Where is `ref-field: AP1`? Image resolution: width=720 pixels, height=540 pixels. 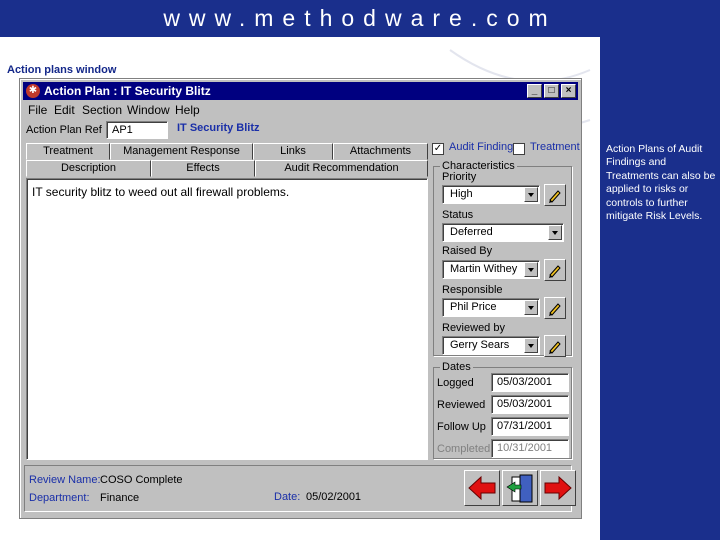
ref-field: AP1 is located at coordinates (137, 130).